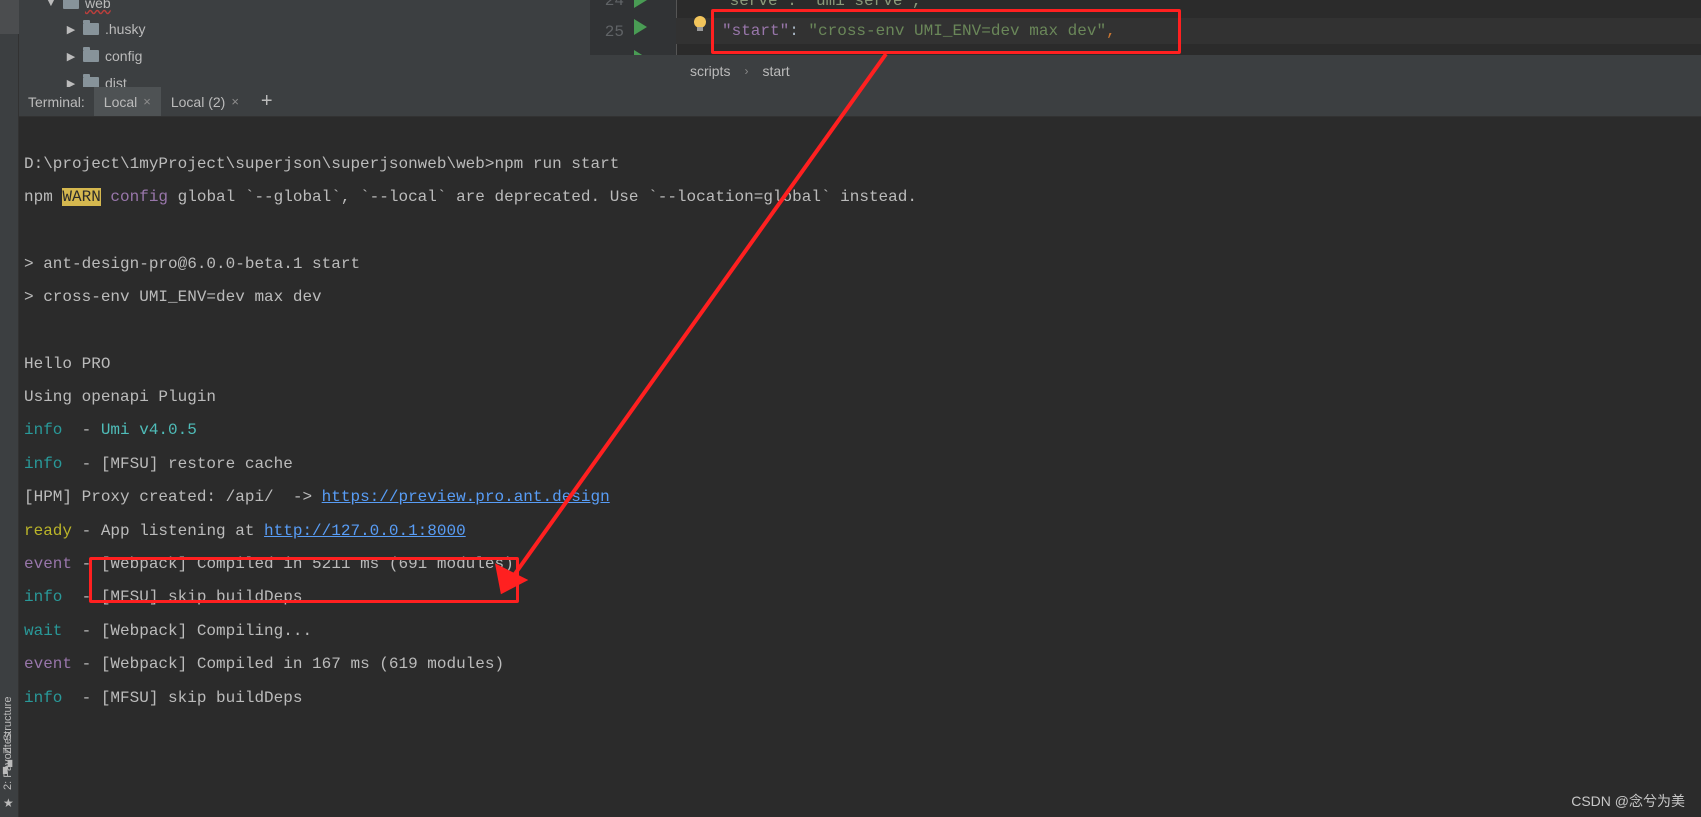 Image resolution: width=1701 pixels, height=817 pixels. I want to click on tree-item-label: config, so click(124, 56).